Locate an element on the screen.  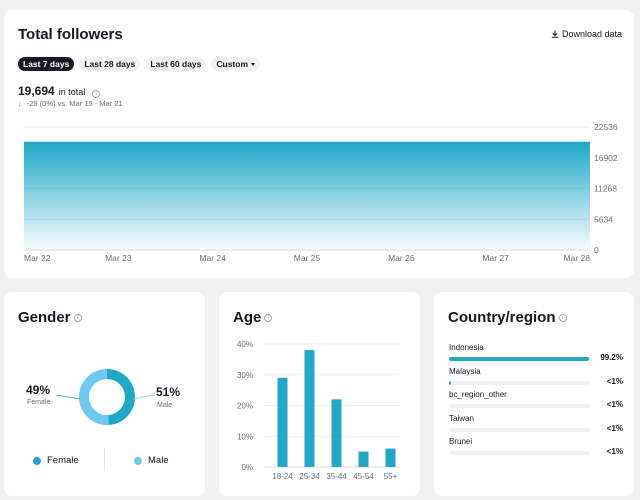
country-row: Taiwan <1% is located at coordinates (536, 423).